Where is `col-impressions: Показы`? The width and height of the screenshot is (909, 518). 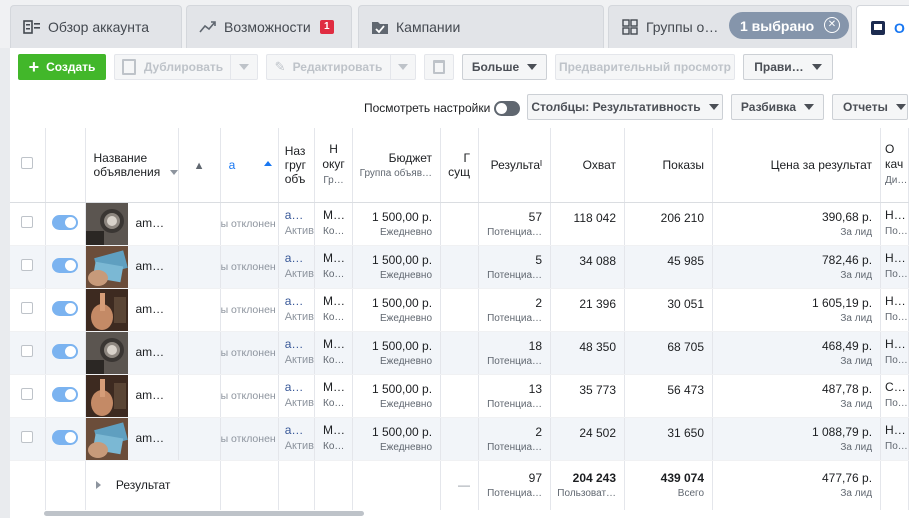
col-impressions: Показы is located at coordinates (669, 165).